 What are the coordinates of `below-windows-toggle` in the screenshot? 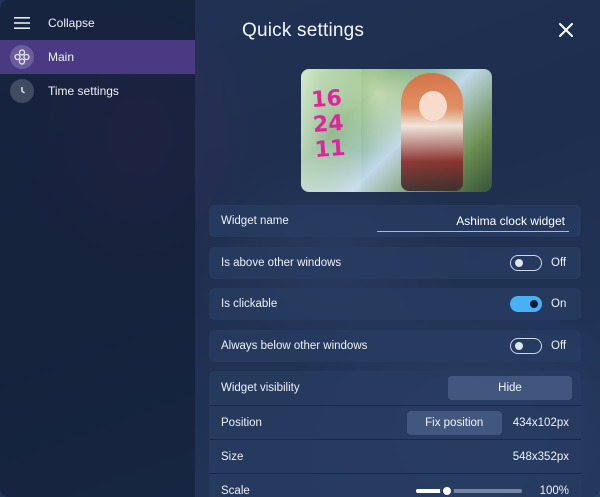 It's located at (526, 345).